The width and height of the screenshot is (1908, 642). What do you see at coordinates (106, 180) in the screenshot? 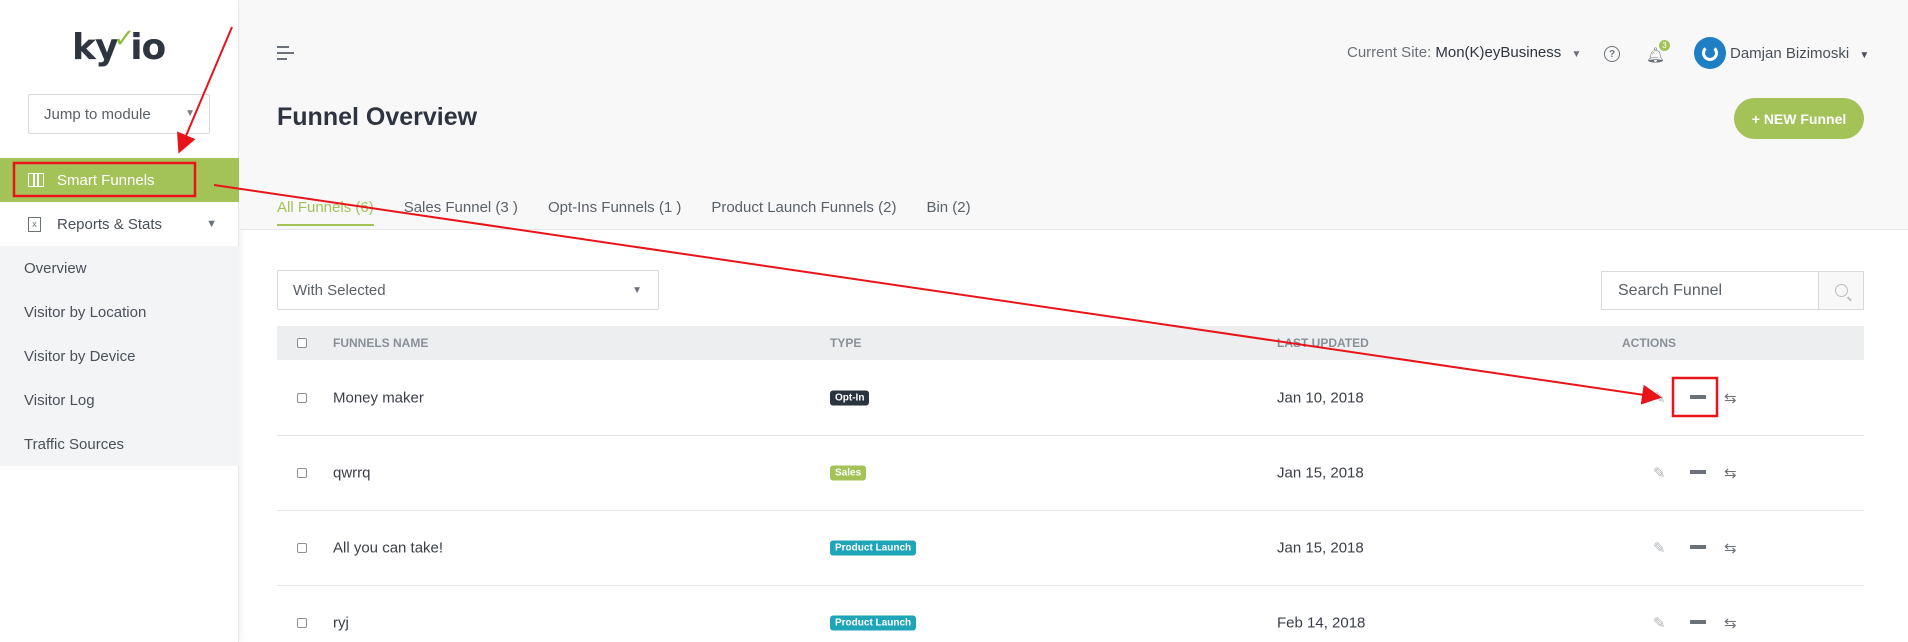
I see `sidebar-item-label: Smart Funnels` at bounding box center [106, 180].